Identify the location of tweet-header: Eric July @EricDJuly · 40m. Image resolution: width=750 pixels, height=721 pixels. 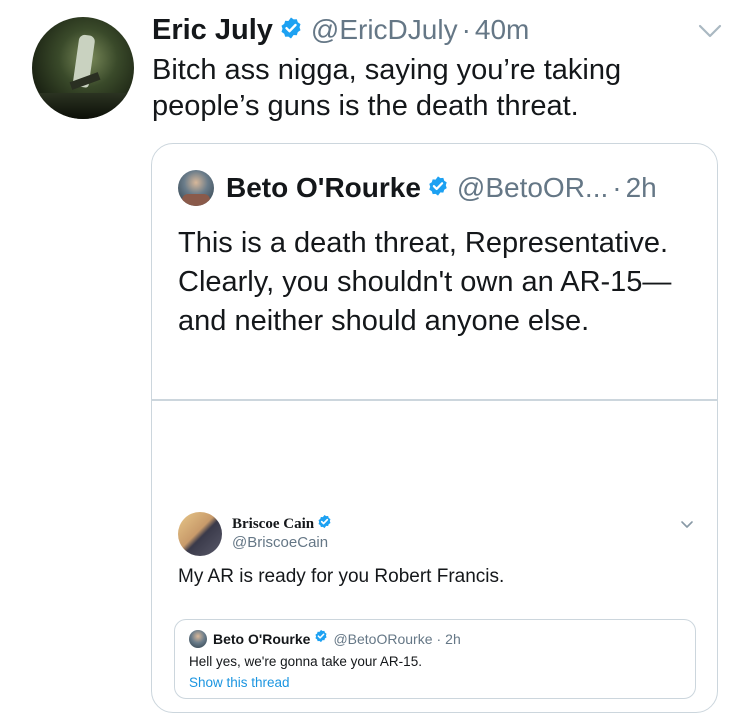
(340, 30).